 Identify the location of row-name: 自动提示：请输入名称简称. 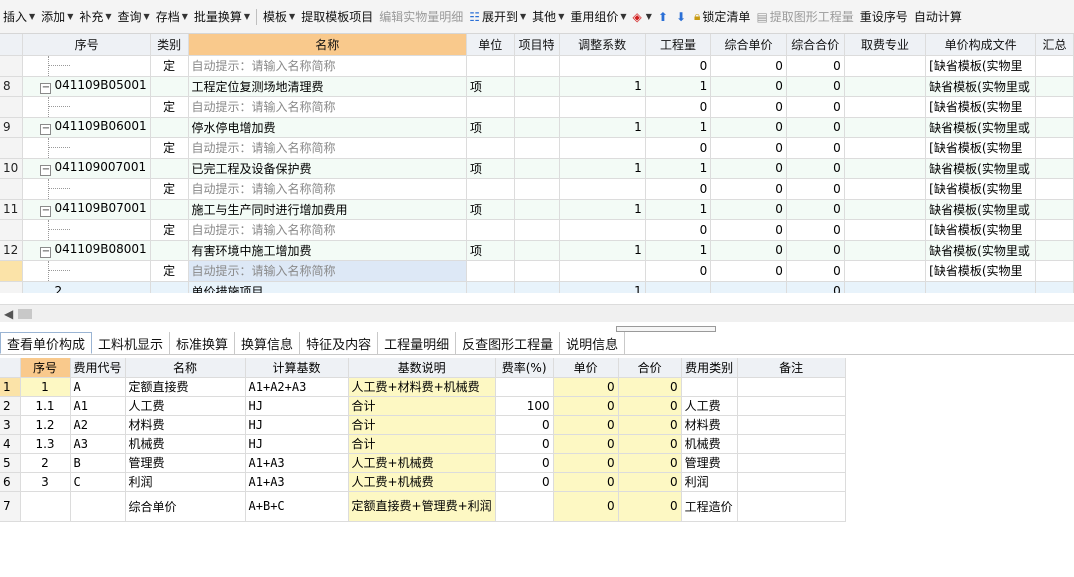
(327, 66).